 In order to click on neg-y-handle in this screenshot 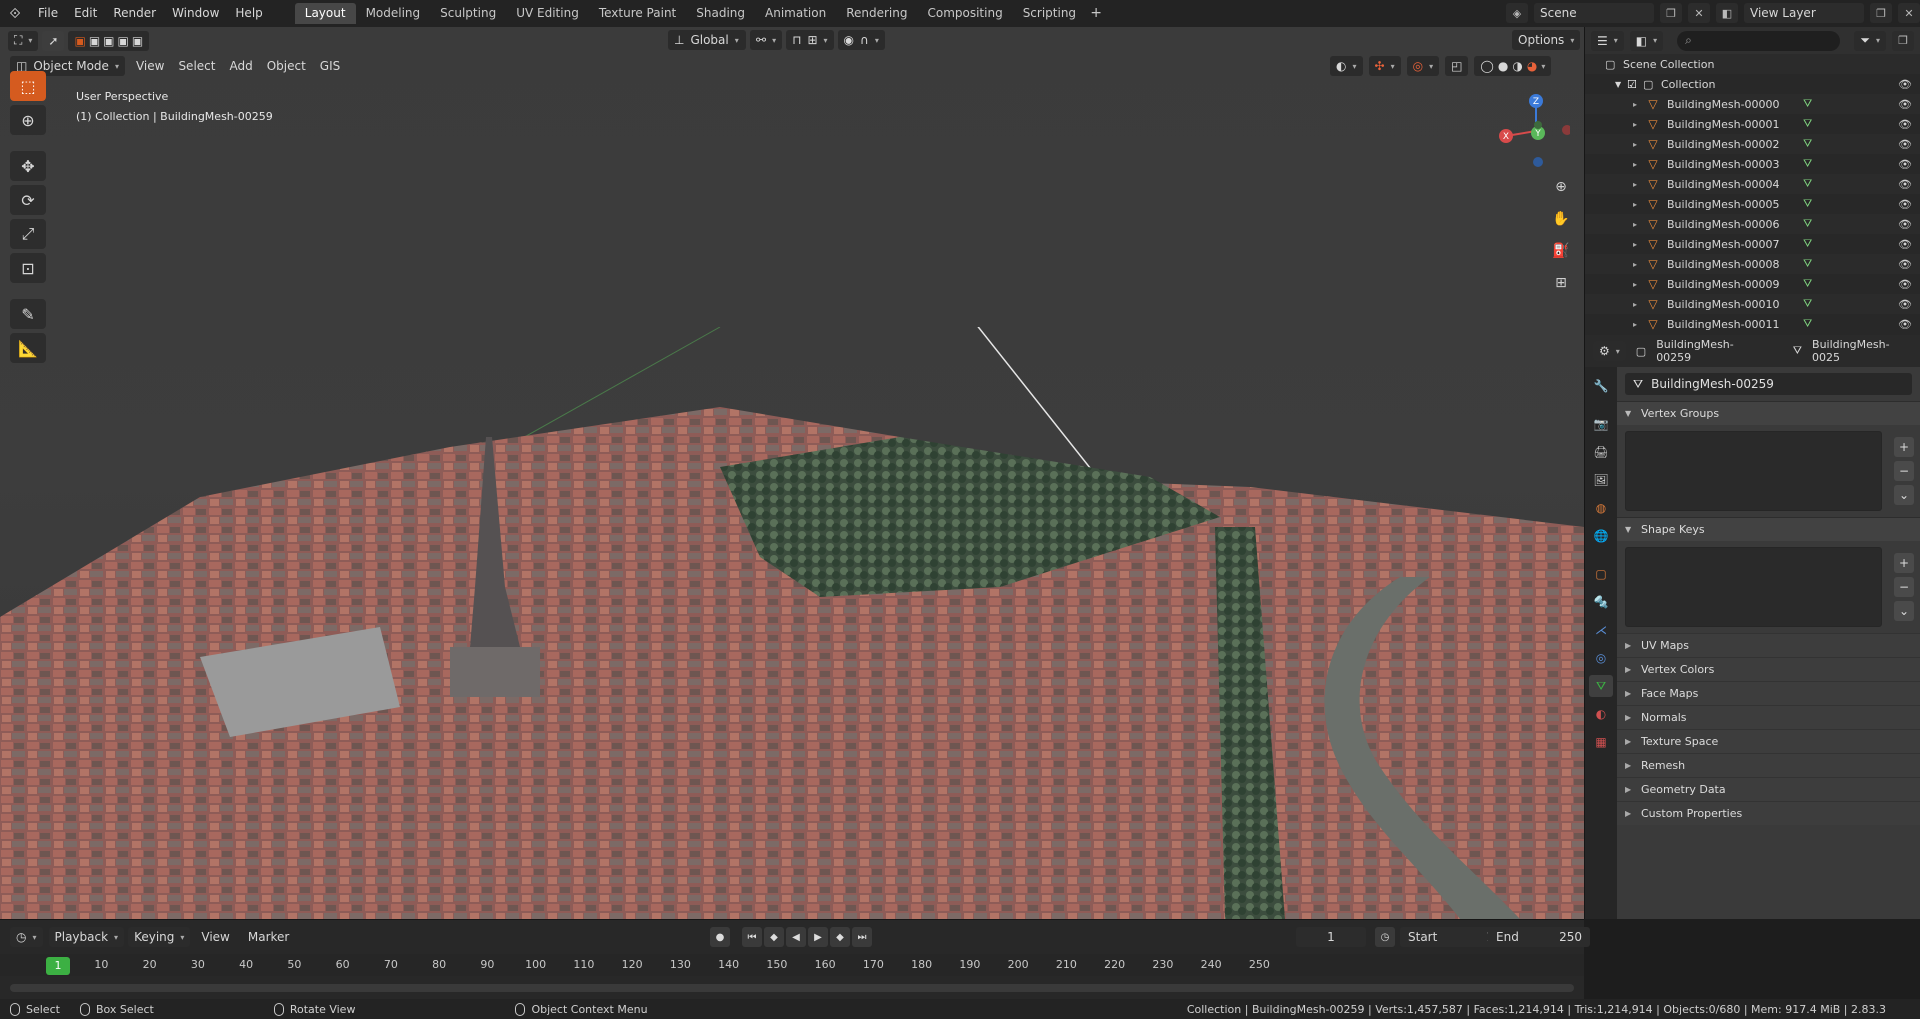, I will do `click(1538, 125)`.